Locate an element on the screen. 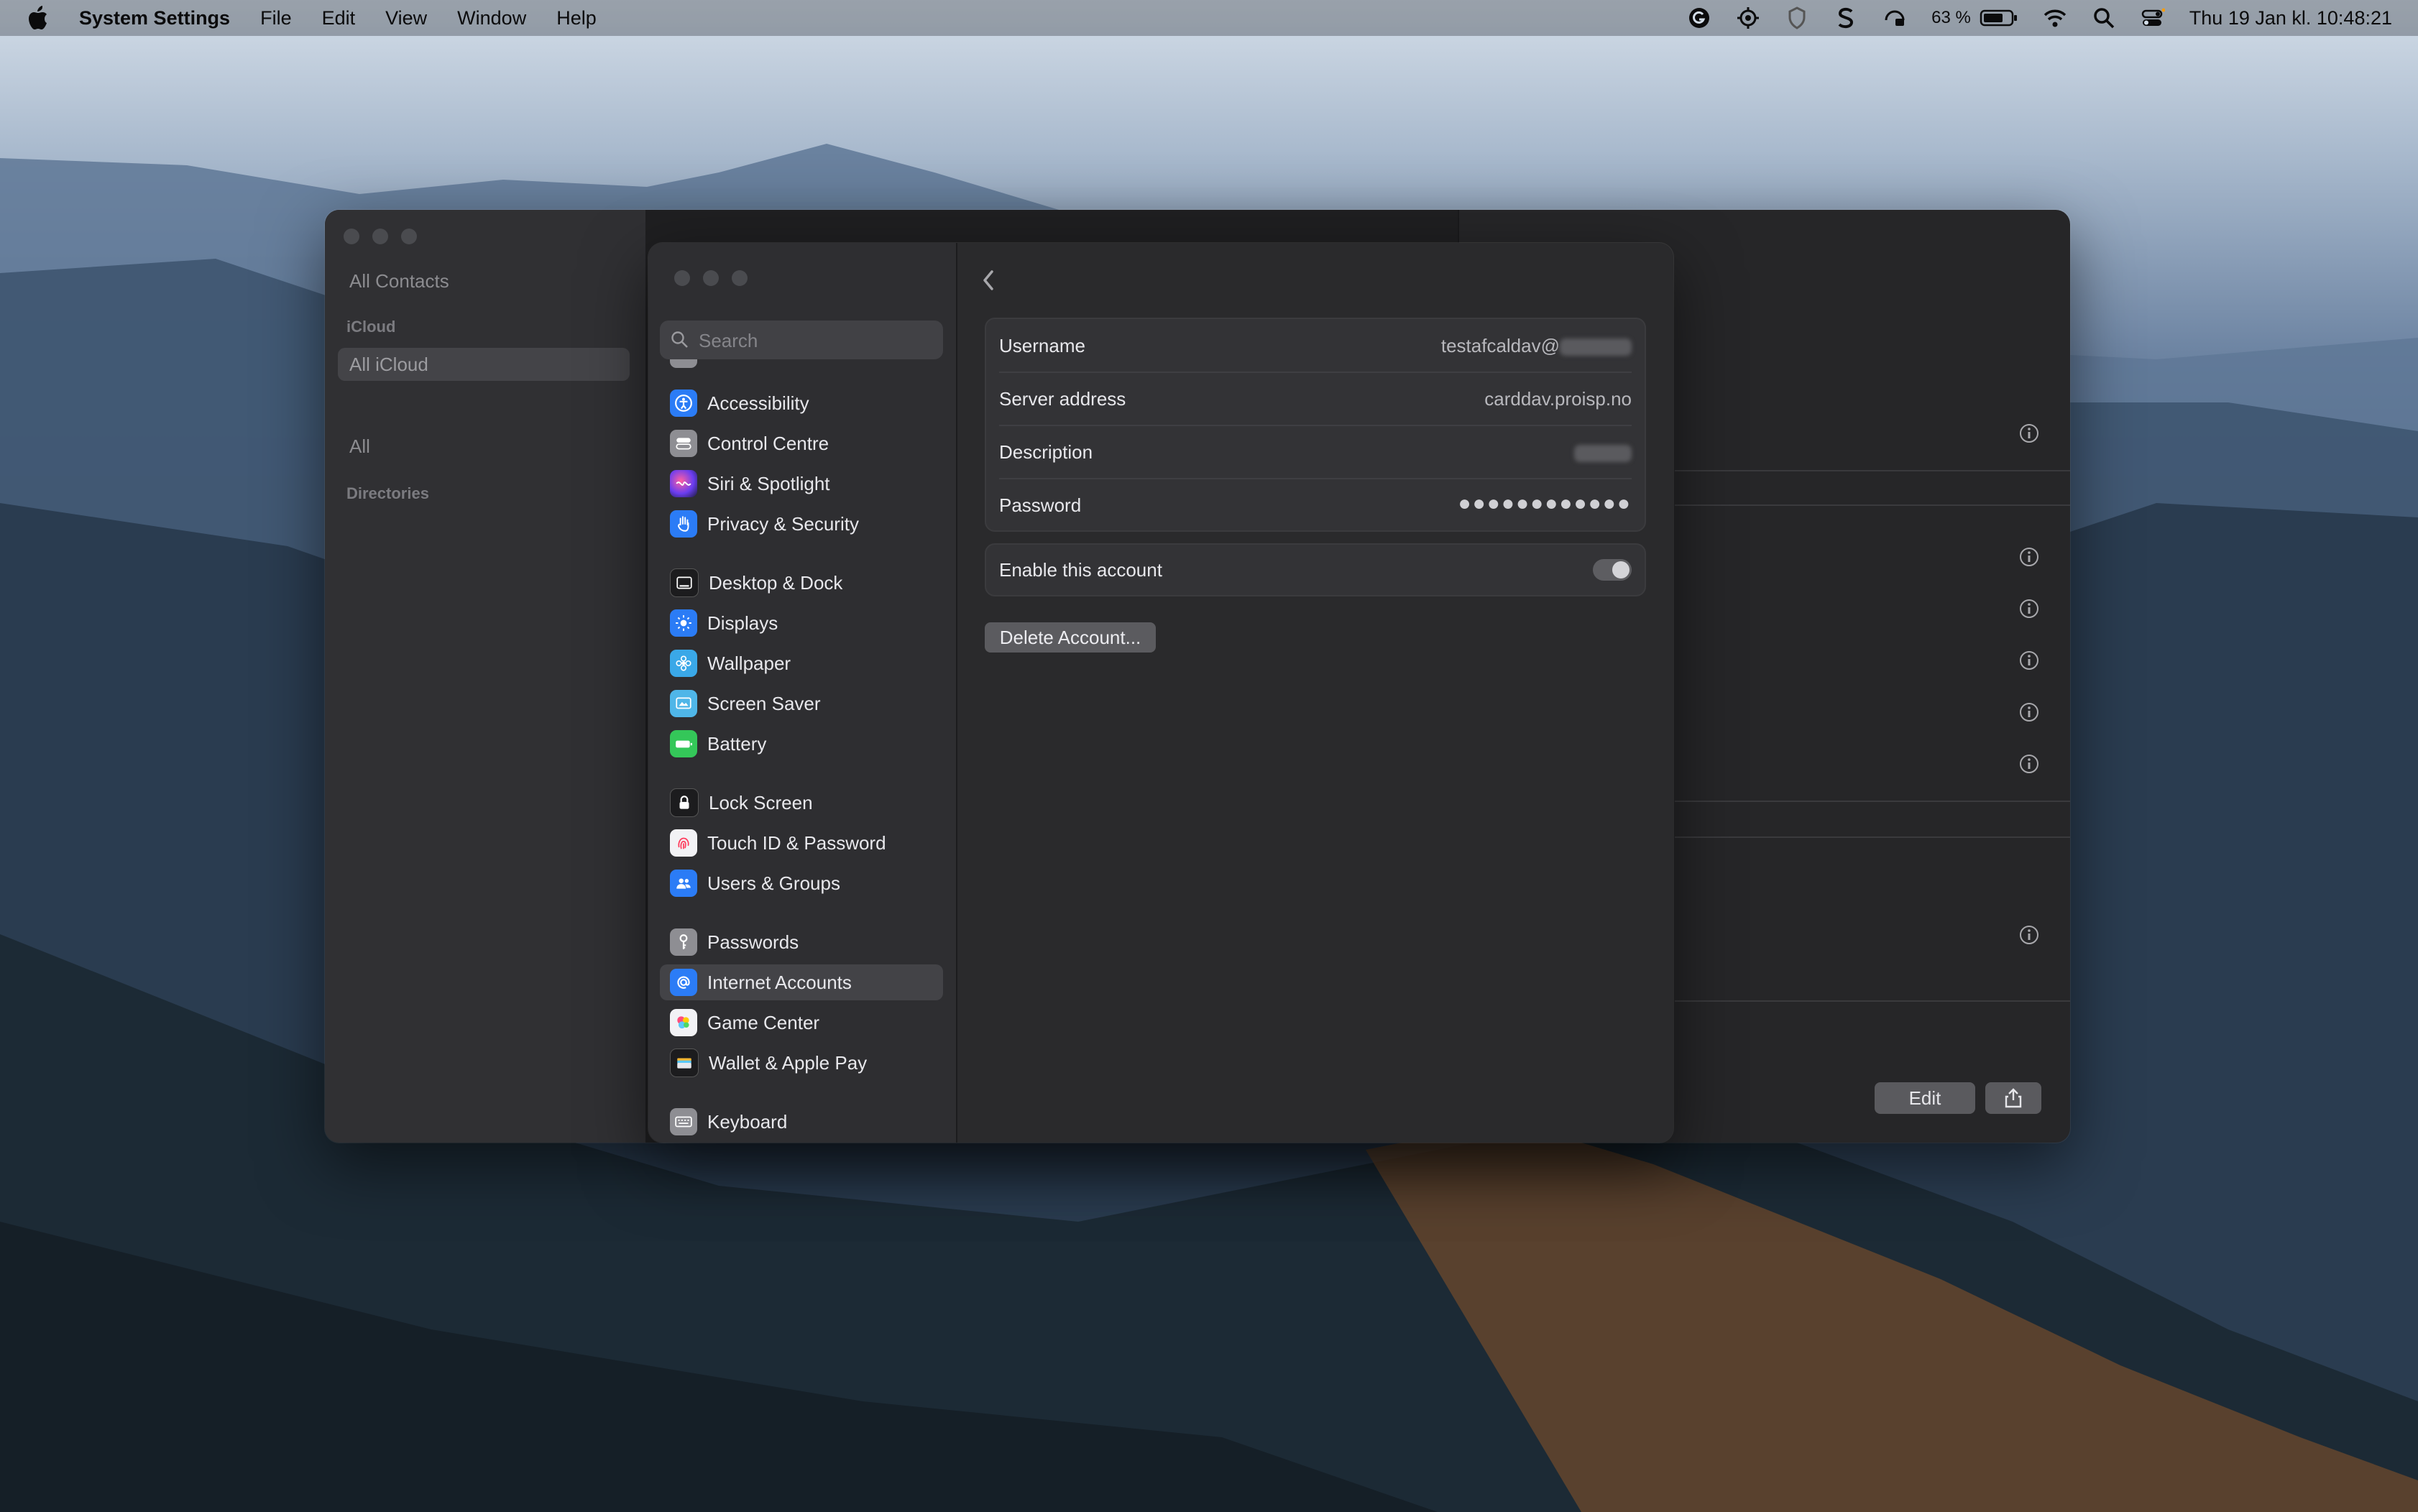  icloud-section-header: iCloud is located at coordinates (371, 327).